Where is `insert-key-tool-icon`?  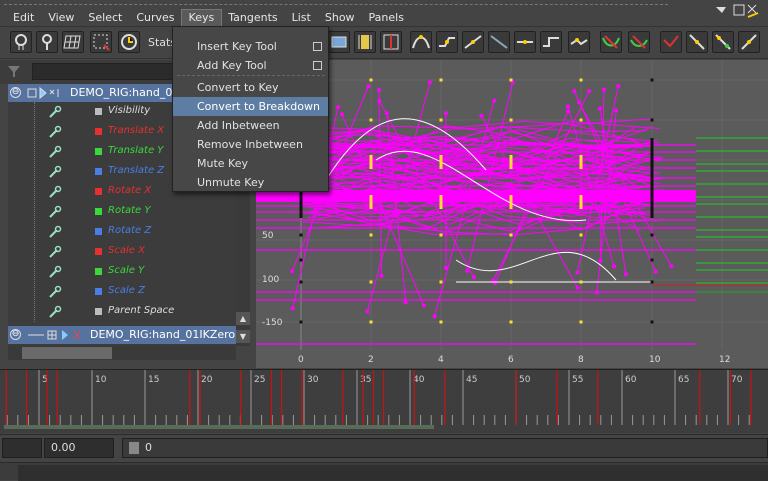
insert-key-tool-icon is located at coordinates (47, 42).